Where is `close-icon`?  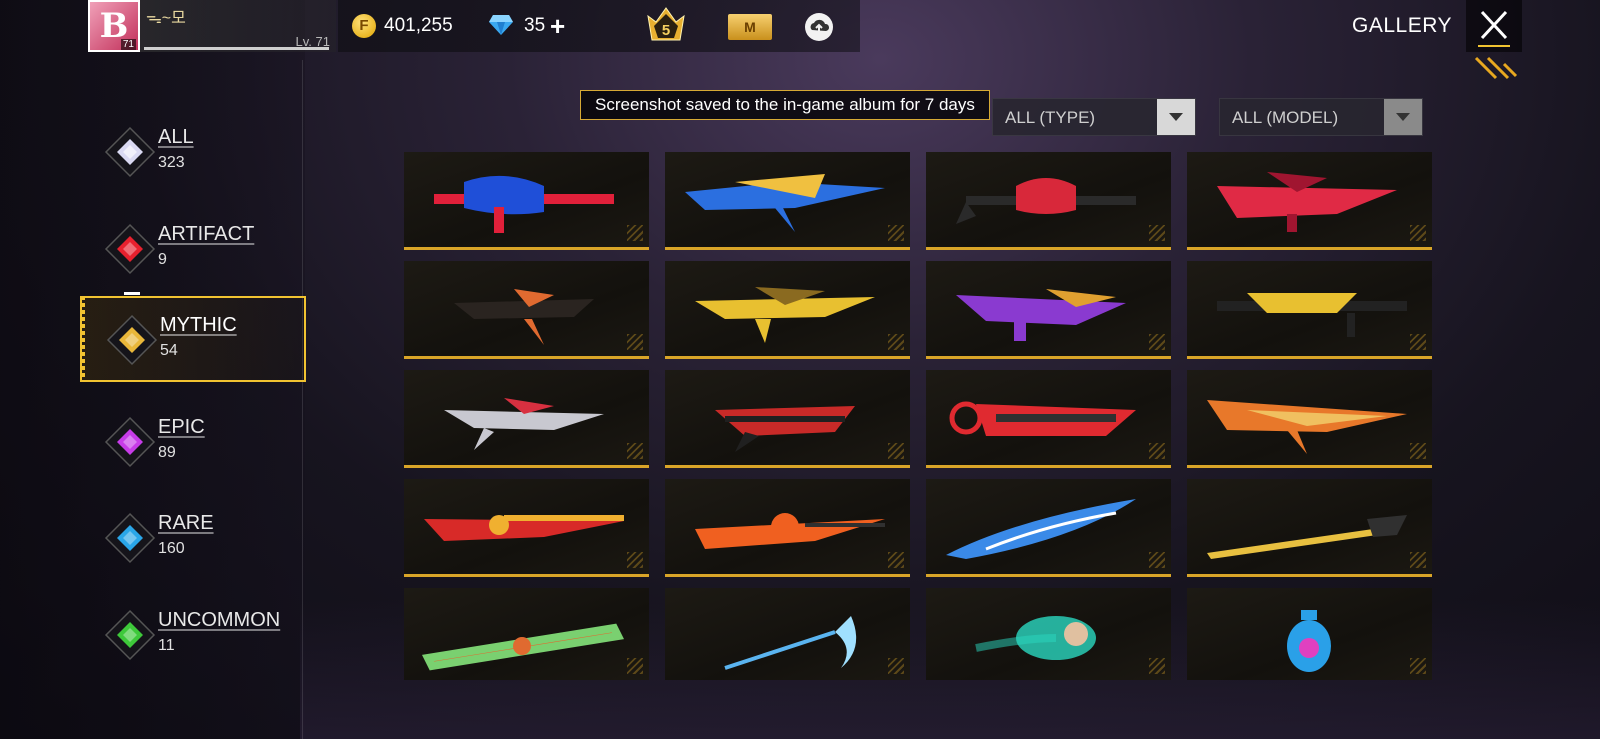
close-icon is located at coordinates (1494, 28).